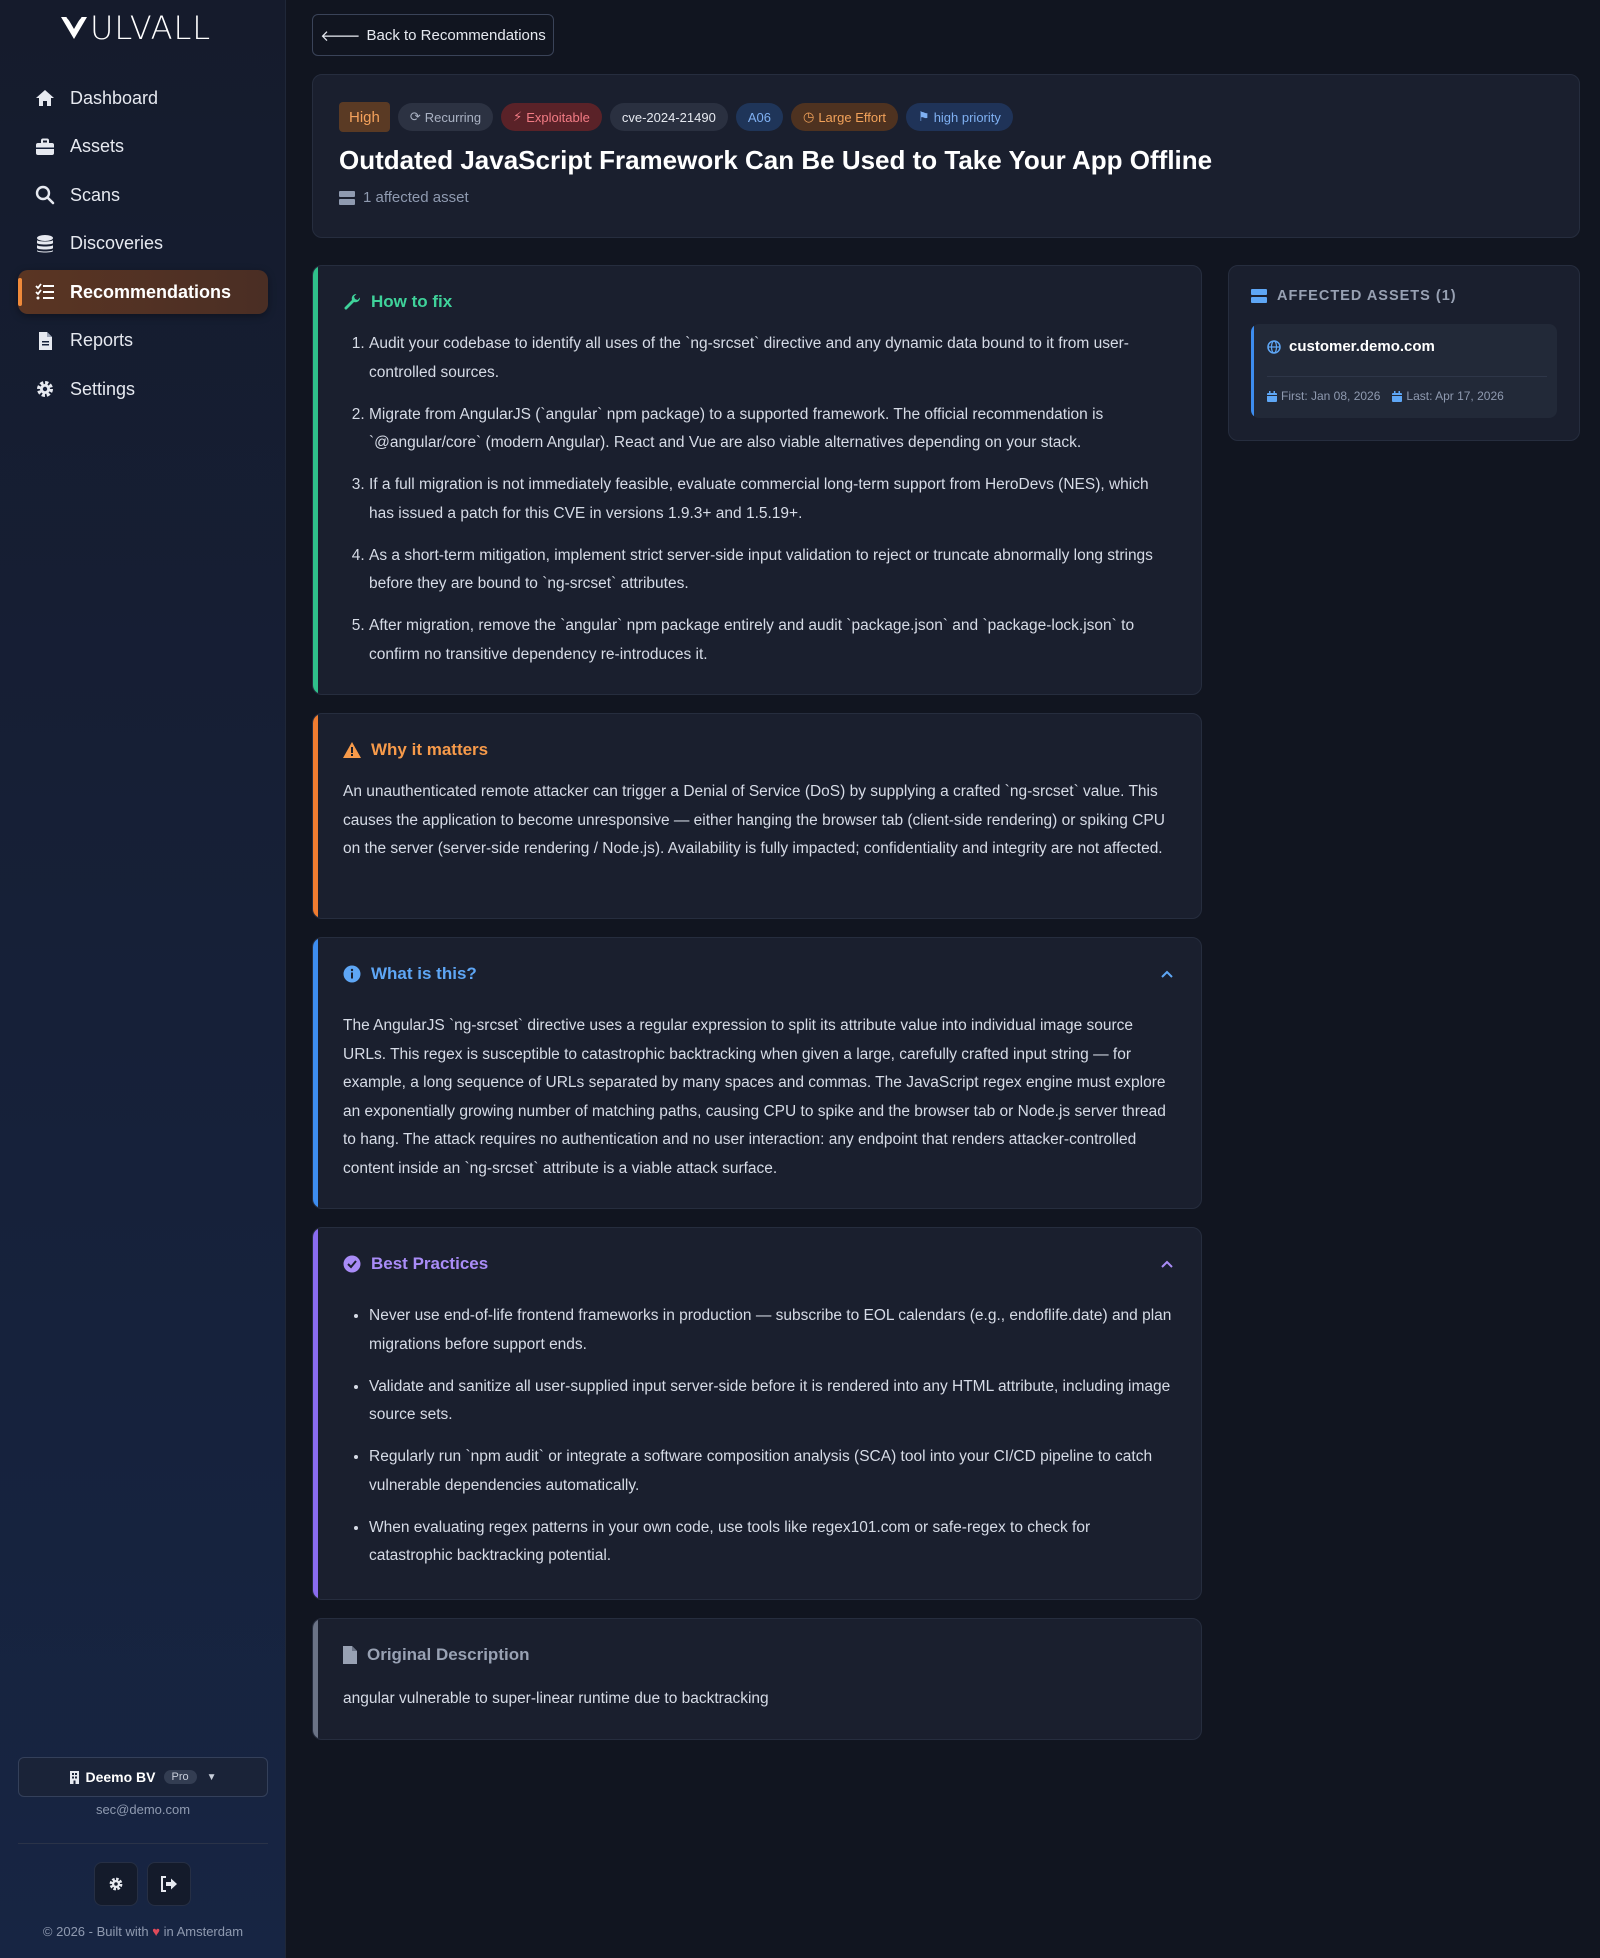 The height and width of the screenshot is (1958, 1600). Describe the element at coordinates (424, 973) in the screenshot. I see `what-is-this-heading: What is this?` at that location.